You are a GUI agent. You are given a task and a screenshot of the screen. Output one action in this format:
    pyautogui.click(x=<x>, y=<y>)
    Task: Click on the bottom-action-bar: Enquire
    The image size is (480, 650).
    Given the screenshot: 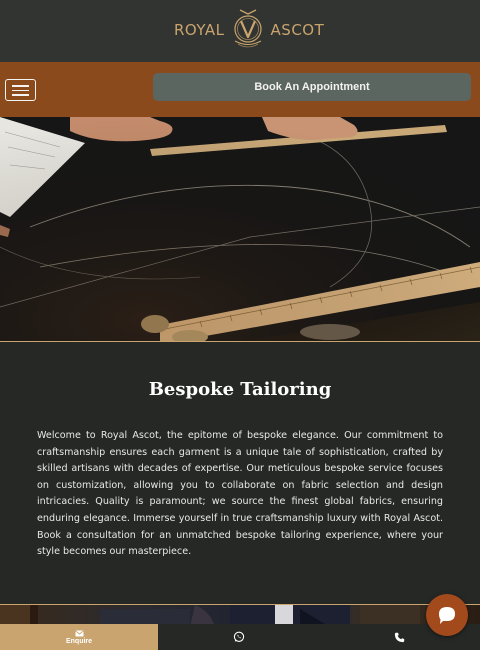 What is the action you would take?
    pyautogui.click(x=240, y=637)
    